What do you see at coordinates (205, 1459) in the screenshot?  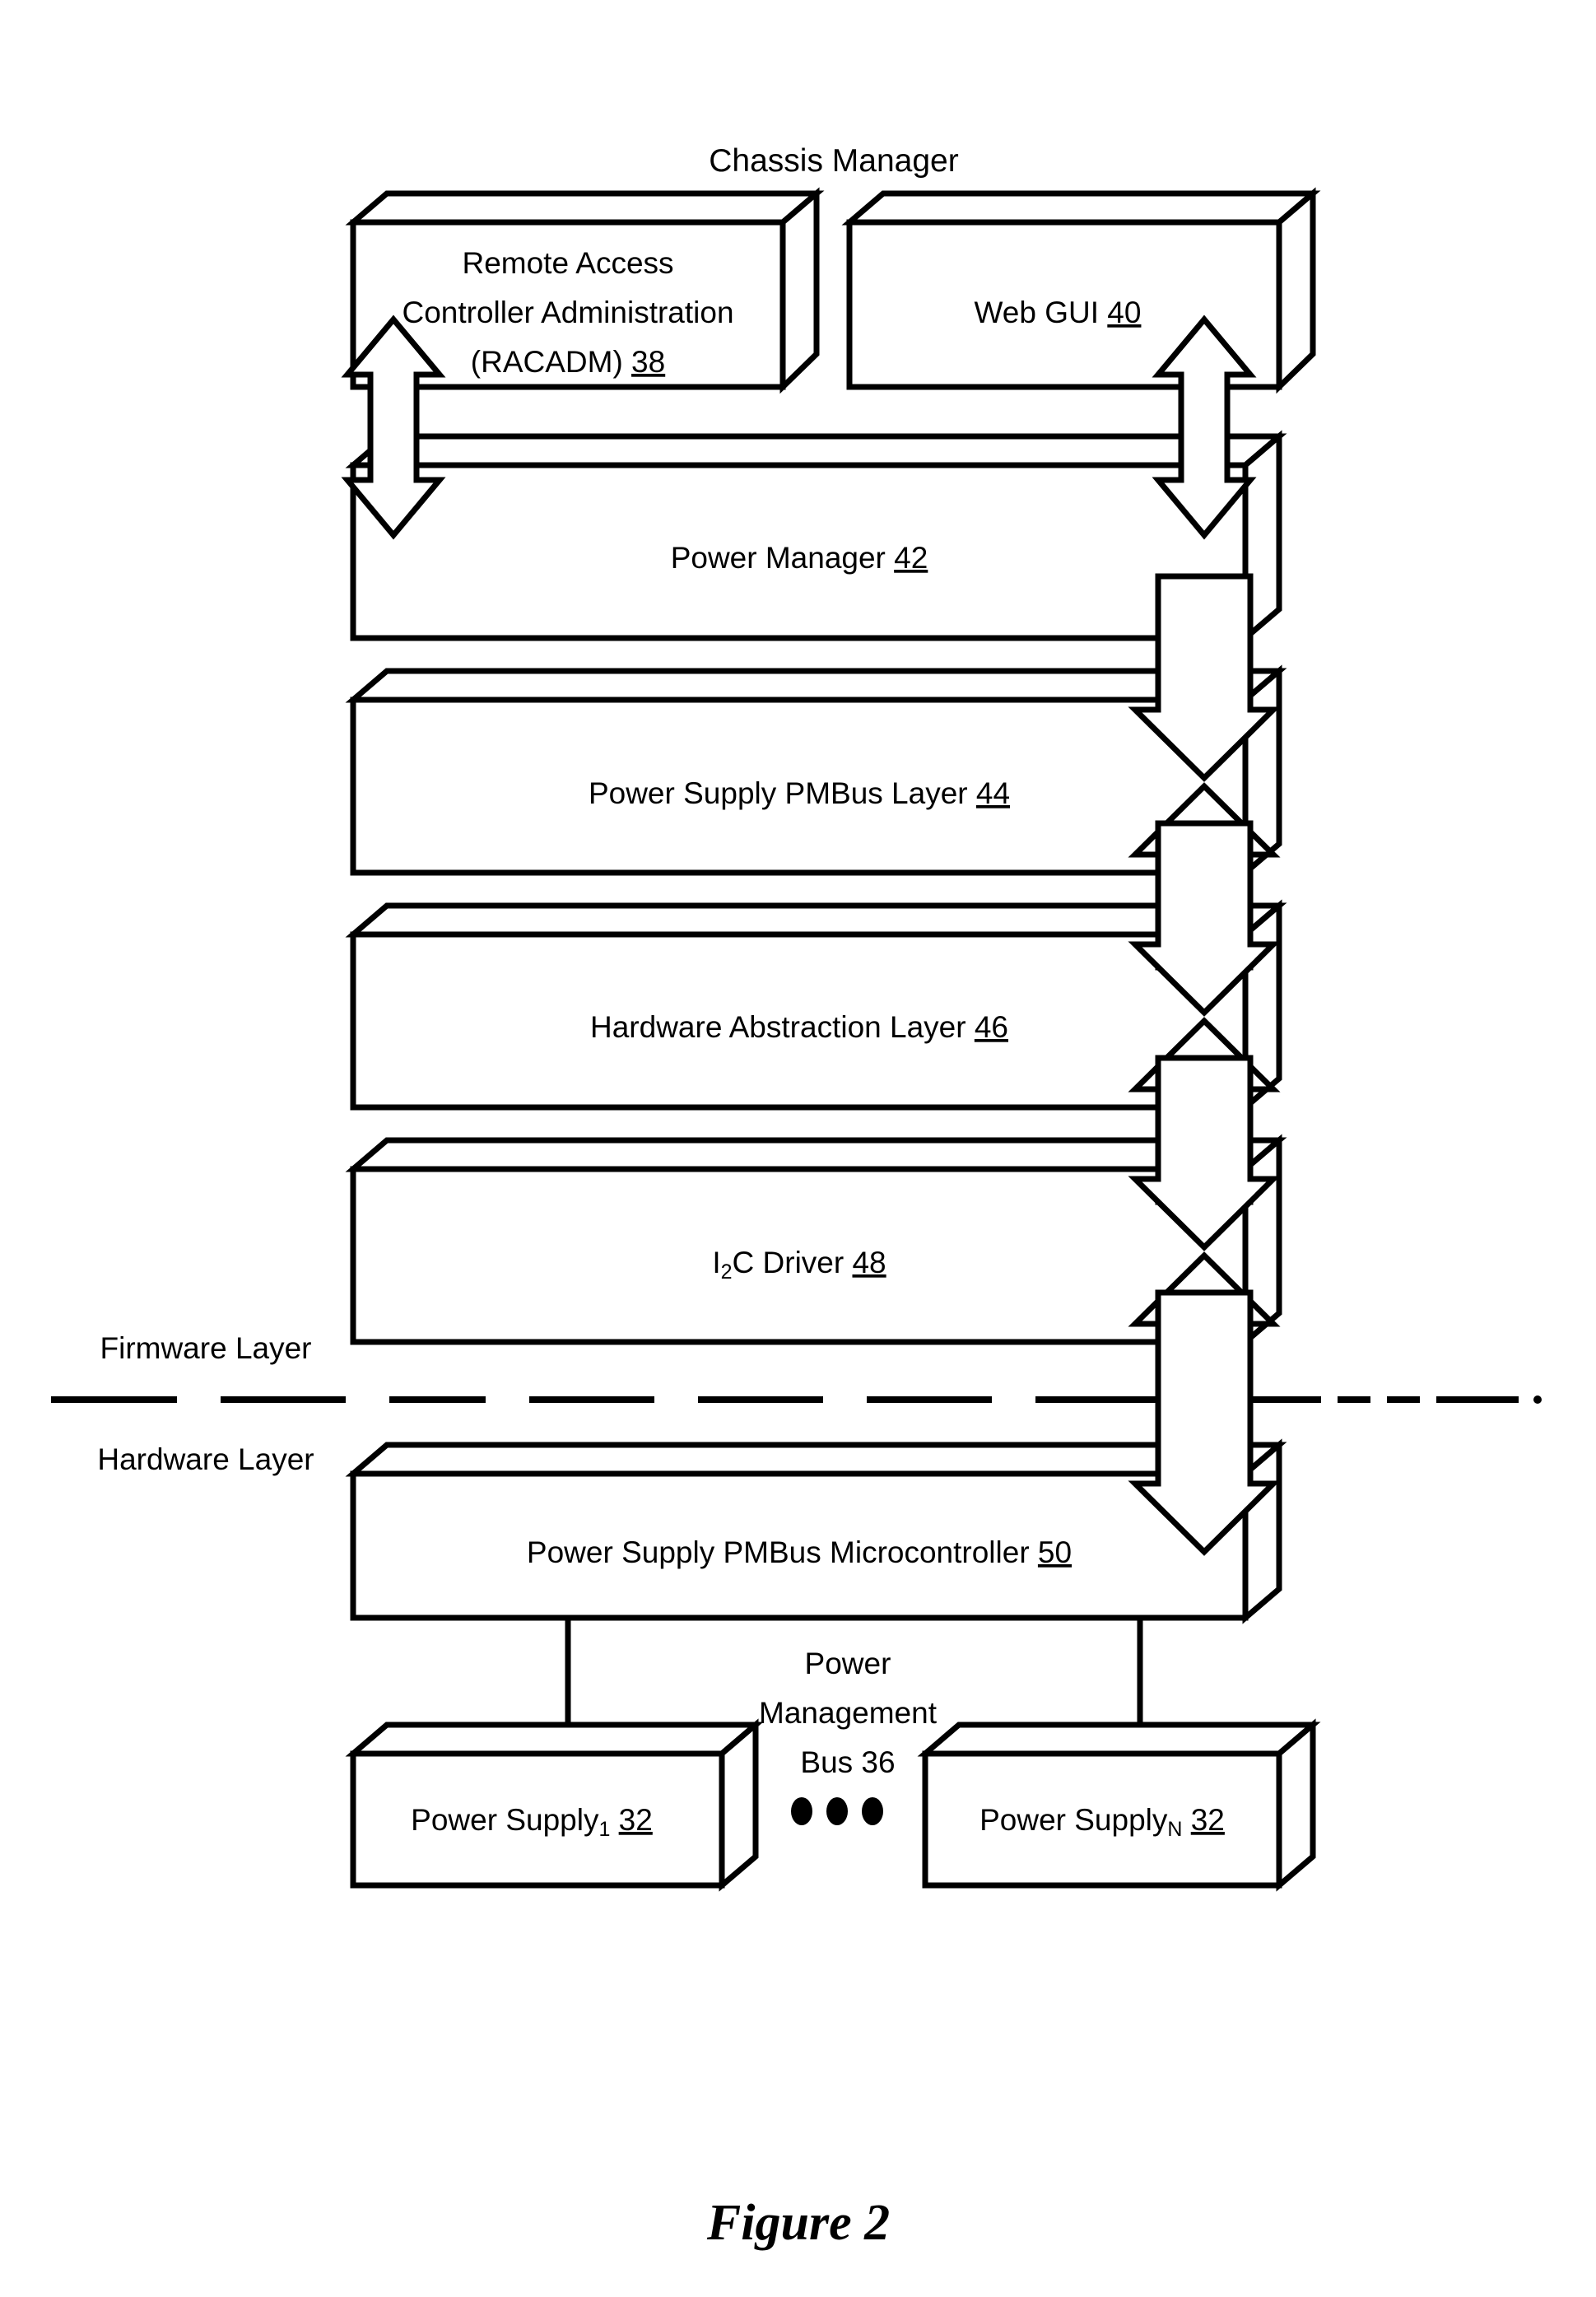 I see `hardware-layer-label: Hardware Layer` at bounding box center [205, 1459].